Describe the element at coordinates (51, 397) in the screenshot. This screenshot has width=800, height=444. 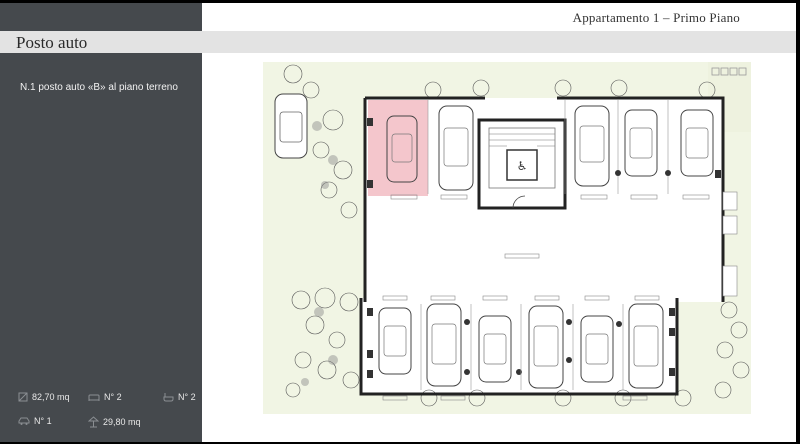
I see `stat-area-value: 82,70 mq` at that location.